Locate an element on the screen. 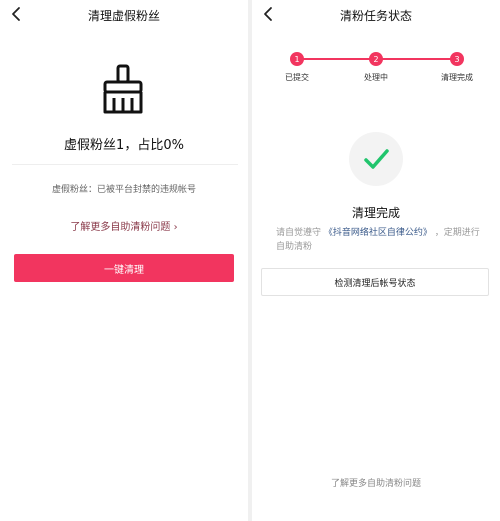 The height and width of the screenshot is (521, 500). step-dot-1: 1 is located at coordinates (297, 59).